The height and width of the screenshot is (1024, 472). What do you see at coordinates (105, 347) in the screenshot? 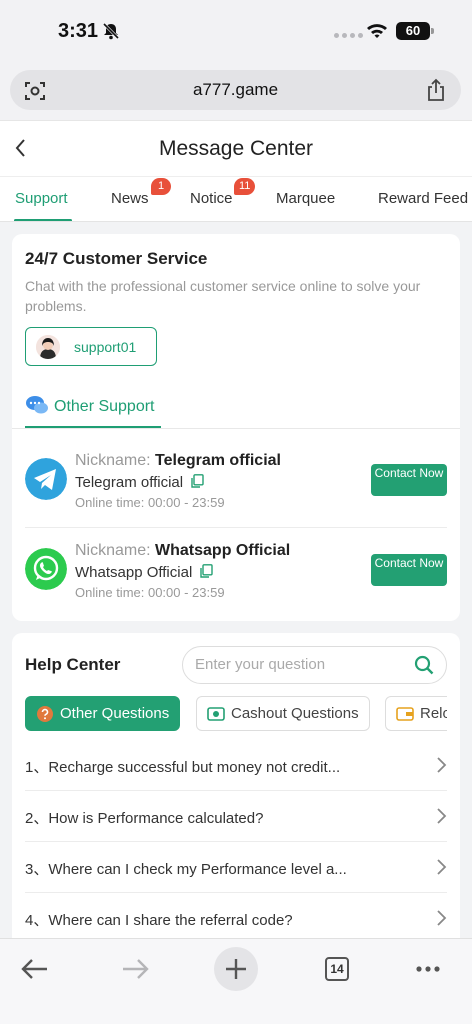
I see `support-agent-label: support01` at bounding box center [105, 347].